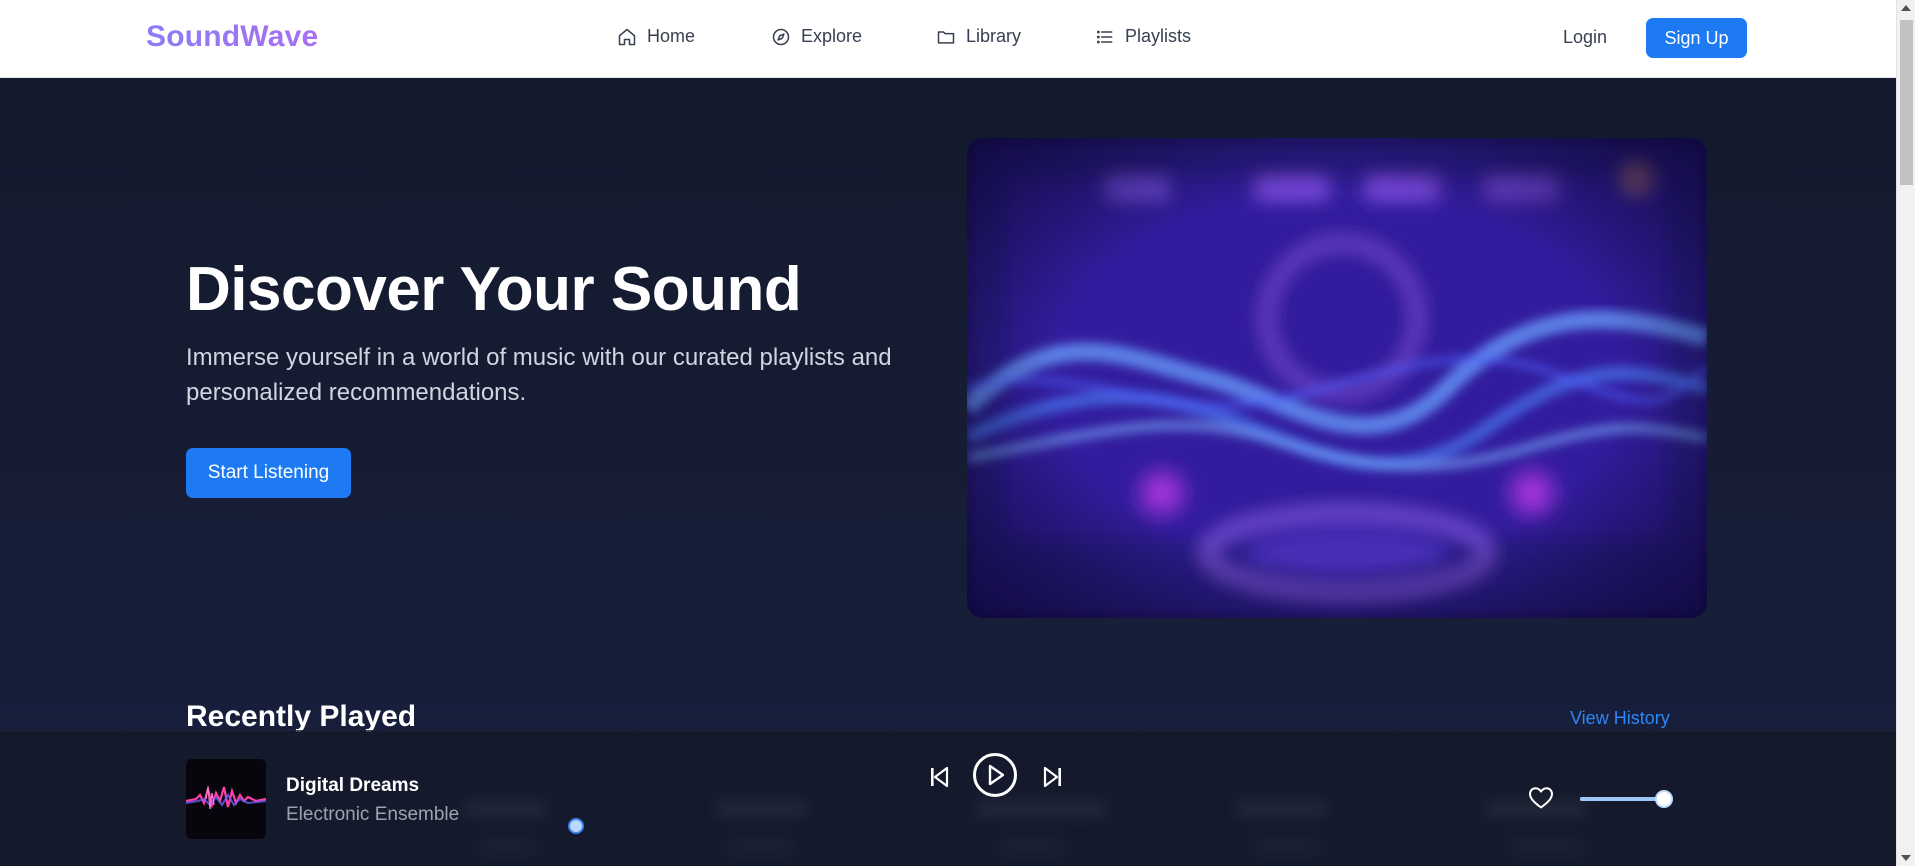 Image resolution: width=1915 pixels, height=866 pixels. I want to click on play-icon, so click(995, 775).